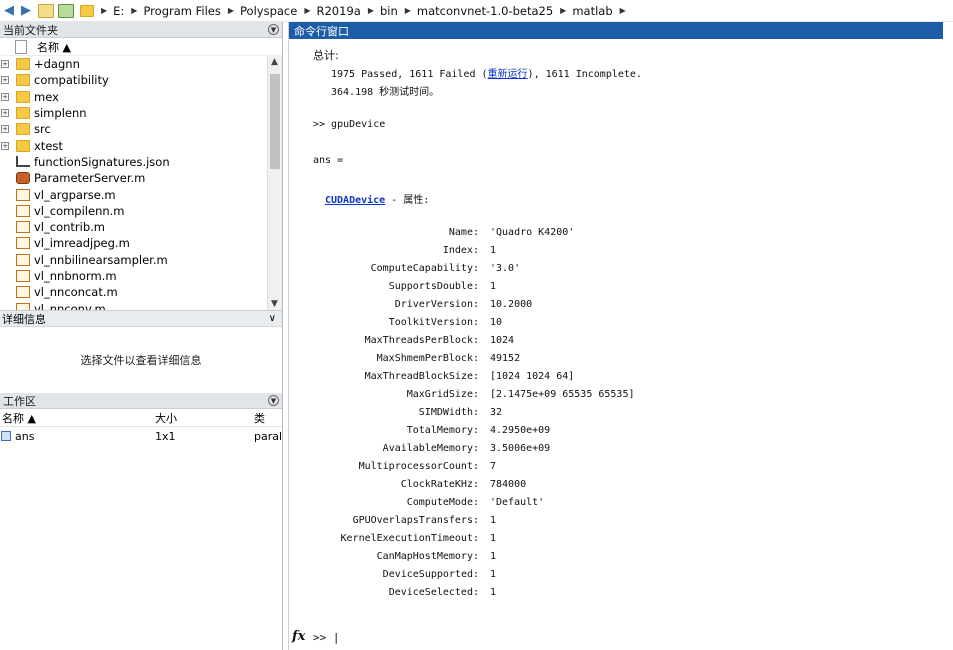 This screenshot has width=953, height=650. What do you see at coordinates (141, 80) in the screenshot?
I see `file-list-item: + compatibility` at bounding box center [141, 80].